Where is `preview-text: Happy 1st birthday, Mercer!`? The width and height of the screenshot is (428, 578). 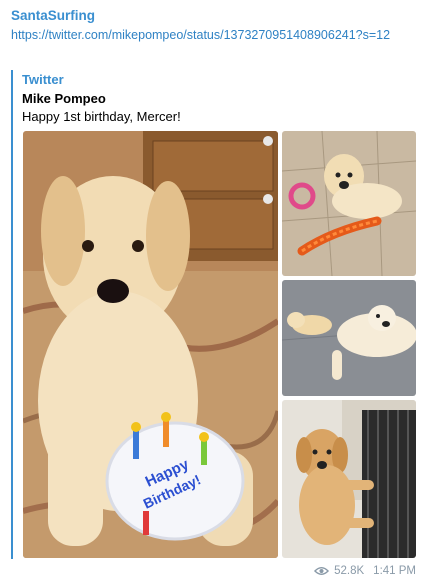
preview-text: Happy 1st birthday, Mercer! is located at coordinates (101, 116).